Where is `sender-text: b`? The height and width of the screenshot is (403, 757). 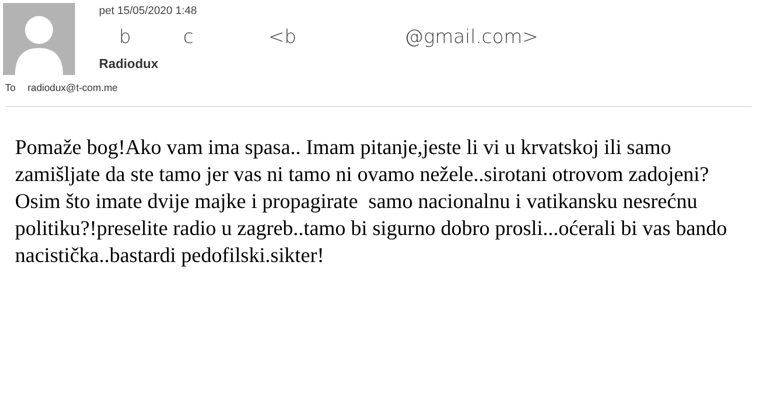 sender-text: b is located at coordinates (125, 37).